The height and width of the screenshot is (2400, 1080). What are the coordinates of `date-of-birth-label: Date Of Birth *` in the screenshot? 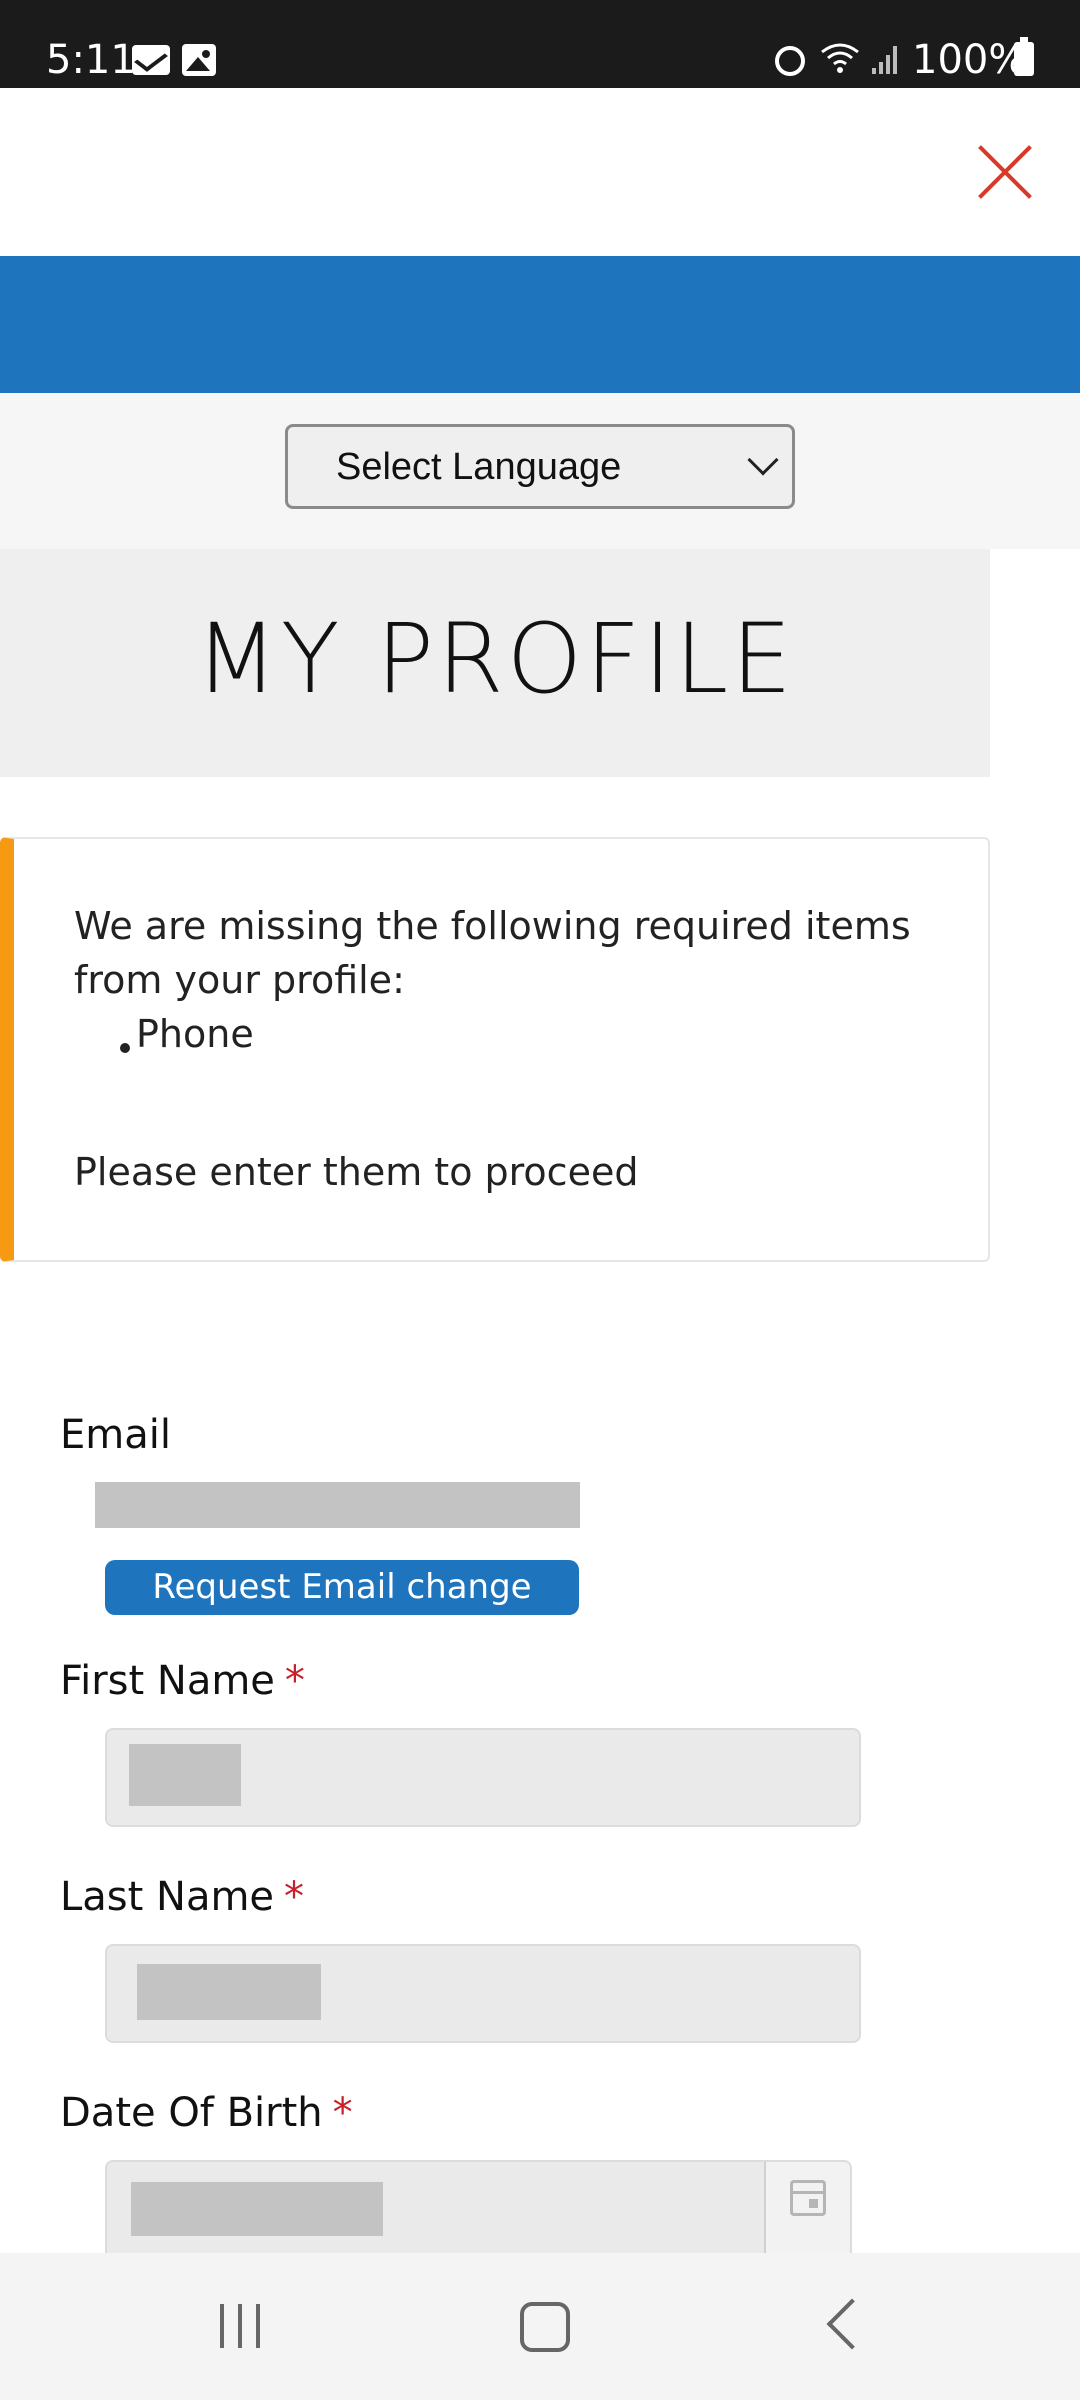 It's located at (206, 2113).